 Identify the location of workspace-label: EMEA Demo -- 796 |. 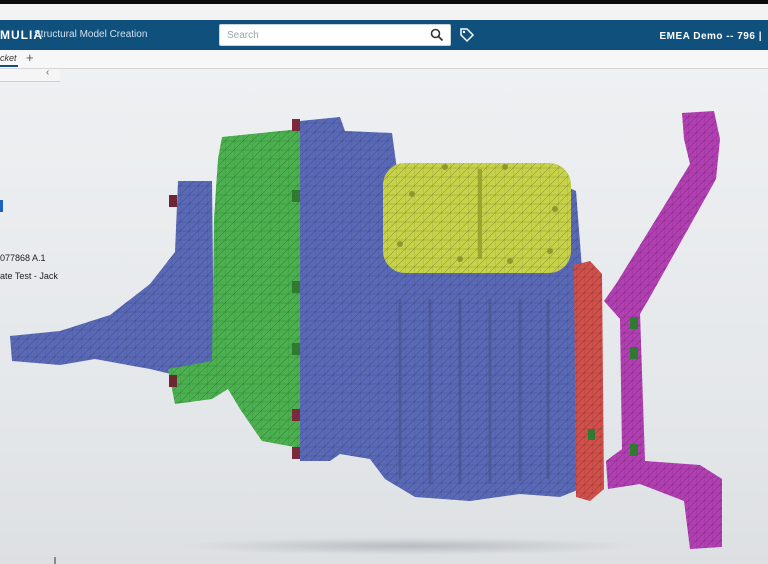
(710, 36).